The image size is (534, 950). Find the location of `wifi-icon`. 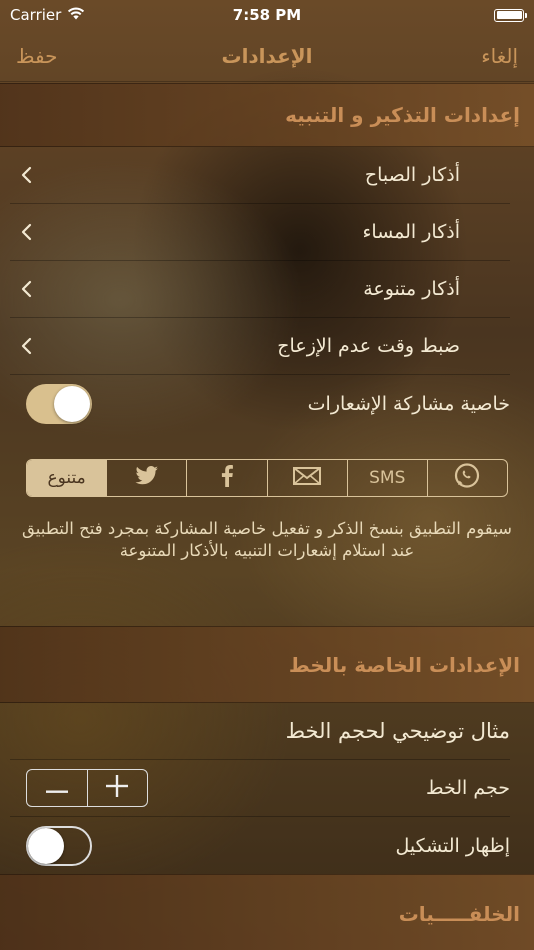

wifi-icon is located at coordinates (76, 15).